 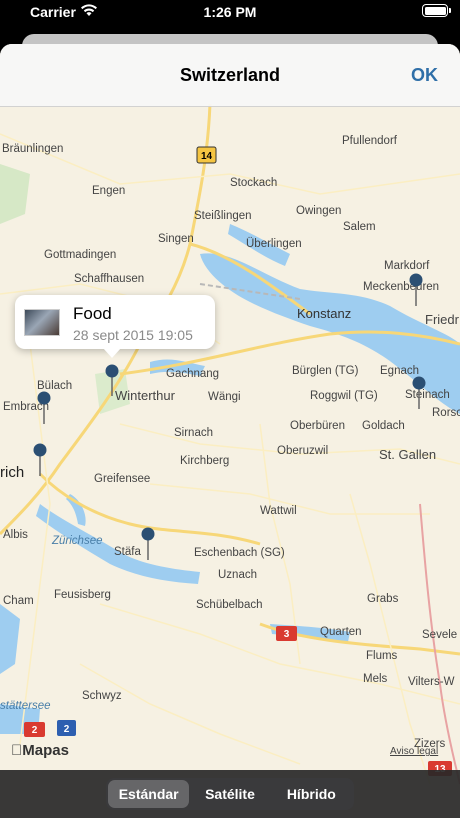 What do you see at coordinates (92, 313) in the screenshot?
I see `callout-title: Food` at bounding box center [92, 313].